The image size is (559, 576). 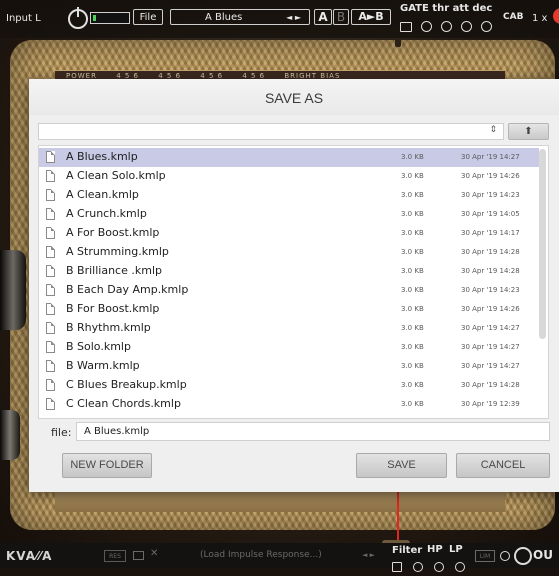 What do you see at coordinates (98, 346) in the screenshot?
I see `file-name: B Solo.kmlp` at bounding box center [98, 346].